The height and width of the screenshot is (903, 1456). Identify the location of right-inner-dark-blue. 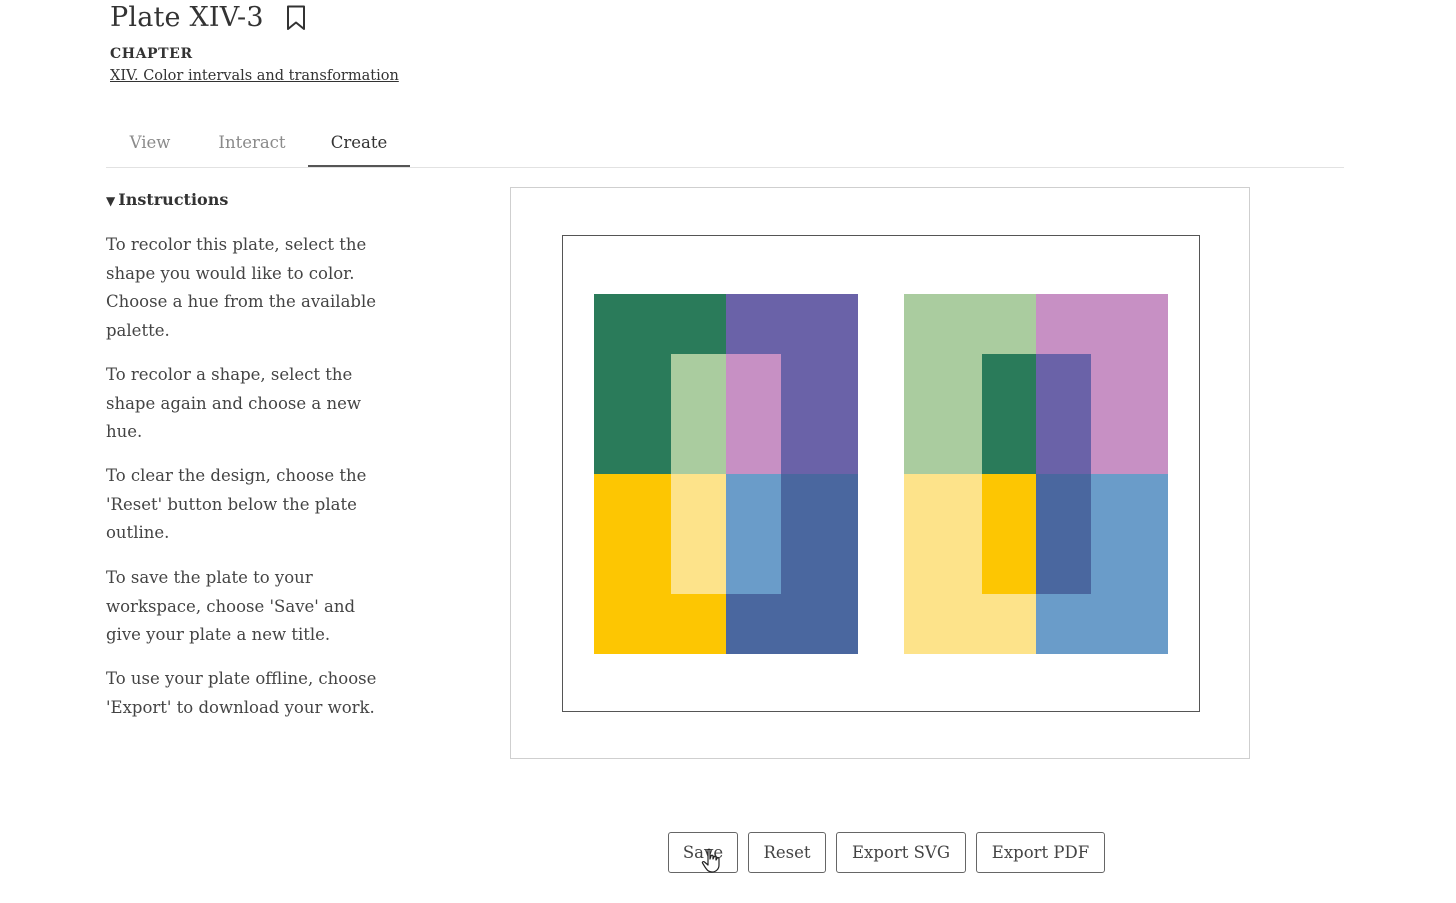
(1063, 534).